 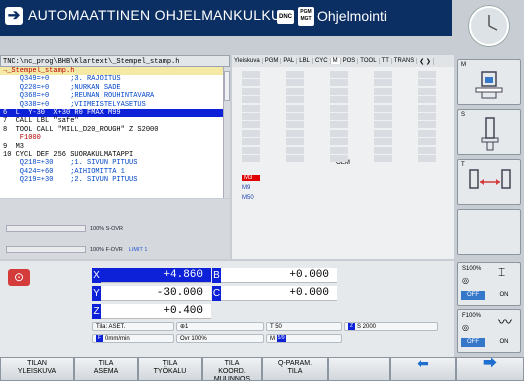 What do you see at coordinates (465, 280) in the screenshot?
I see `s-dial-icon: ◎` at bounding box center [465, 280].